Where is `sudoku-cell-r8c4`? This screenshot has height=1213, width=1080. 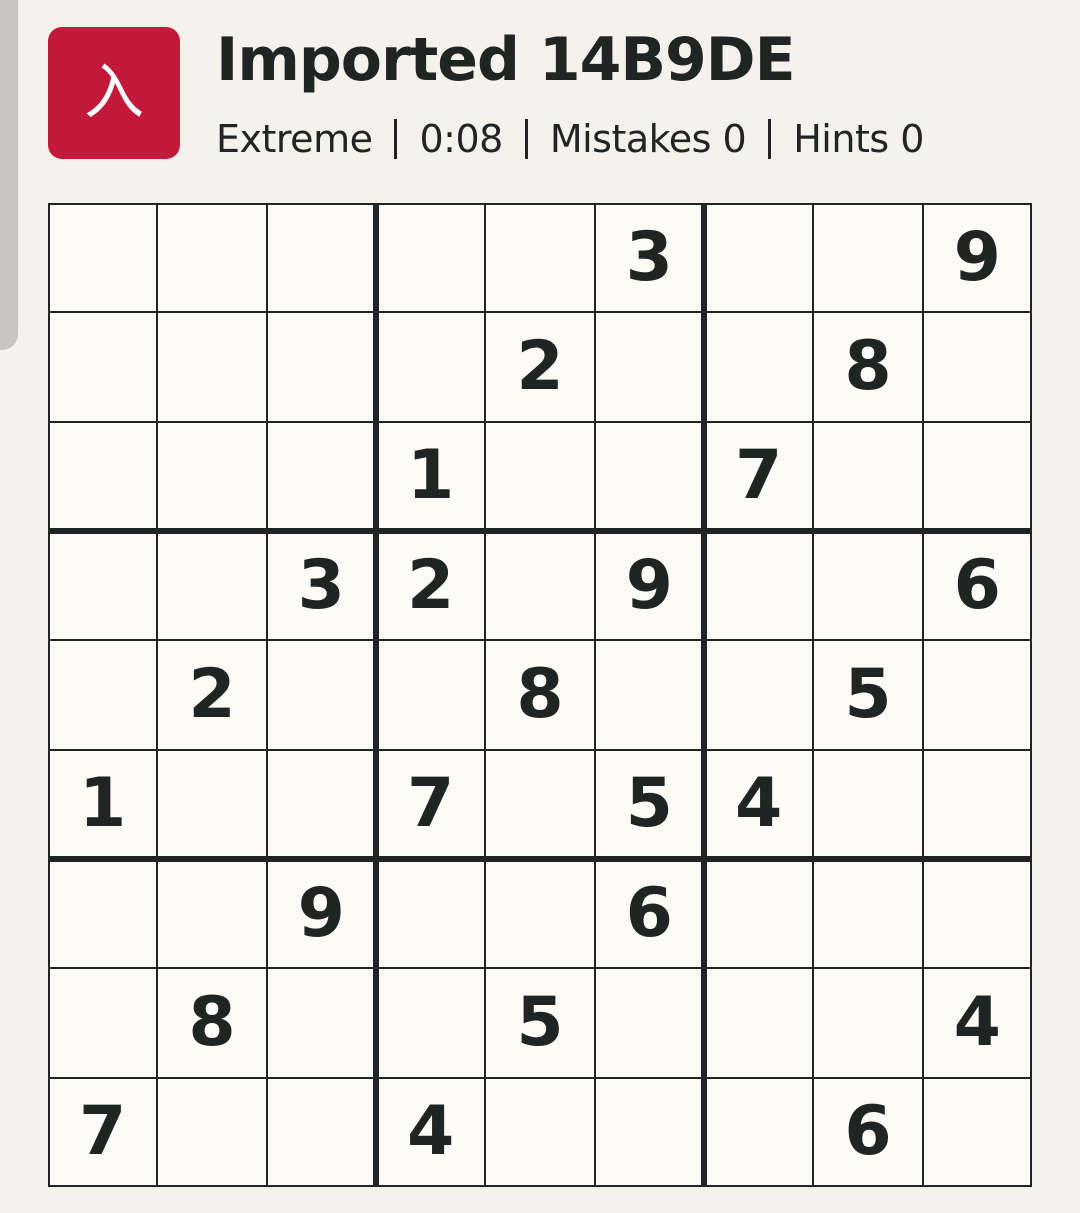 sudoku-cell-r8c4 is located at coordinates (430, 1022).